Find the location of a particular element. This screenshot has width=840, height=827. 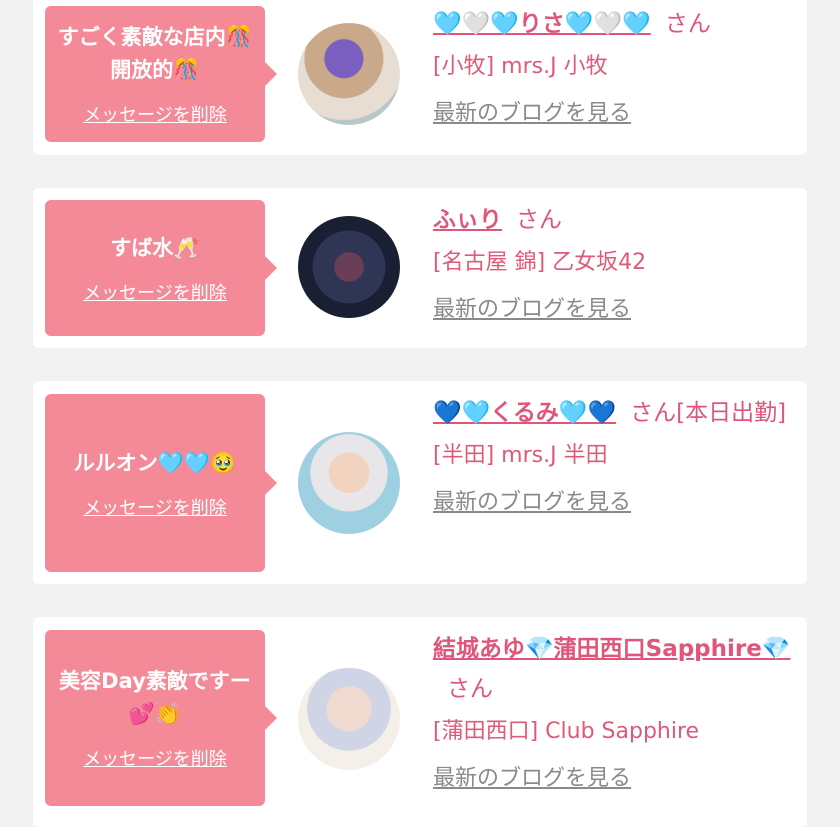

name-line: 🩵🤍🩵りさ🩵🤍🩵 さん is located at coordinates (618, 24).